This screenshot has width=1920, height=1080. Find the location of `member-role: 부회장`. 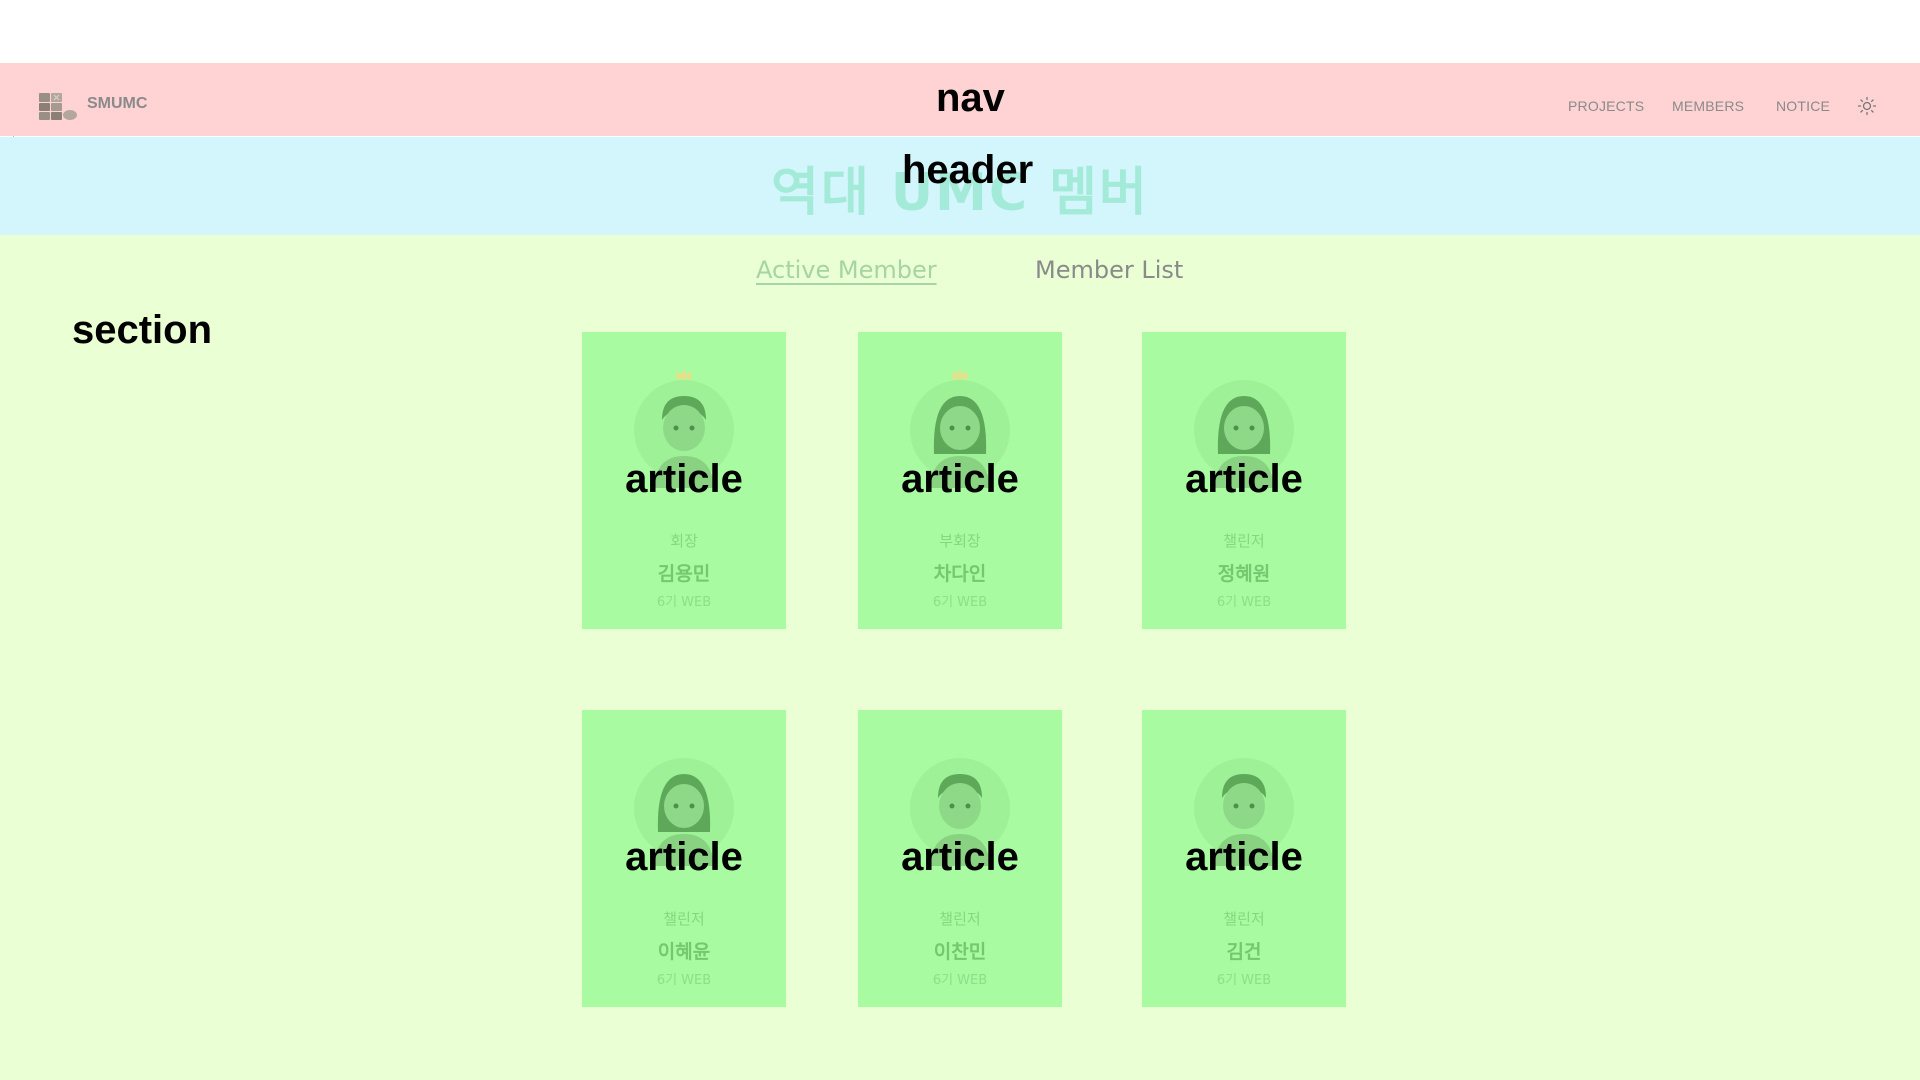

member-role: 부회장 is located at coordinates (960, 541).